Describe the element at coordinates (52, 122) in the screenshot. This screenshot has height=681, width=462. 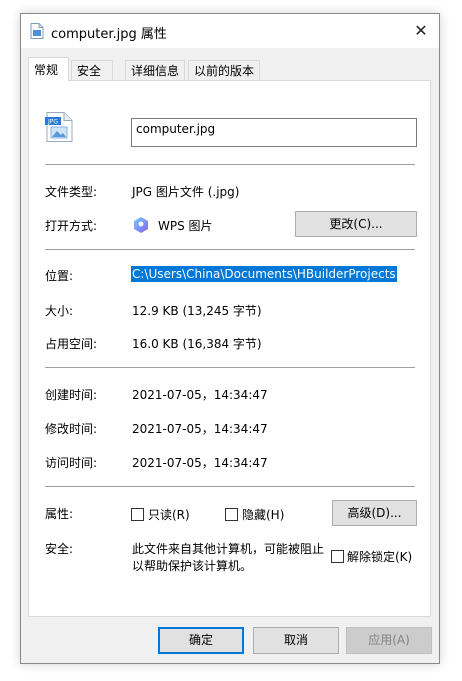
I see `jpg-badge-text: JPG` at that location.